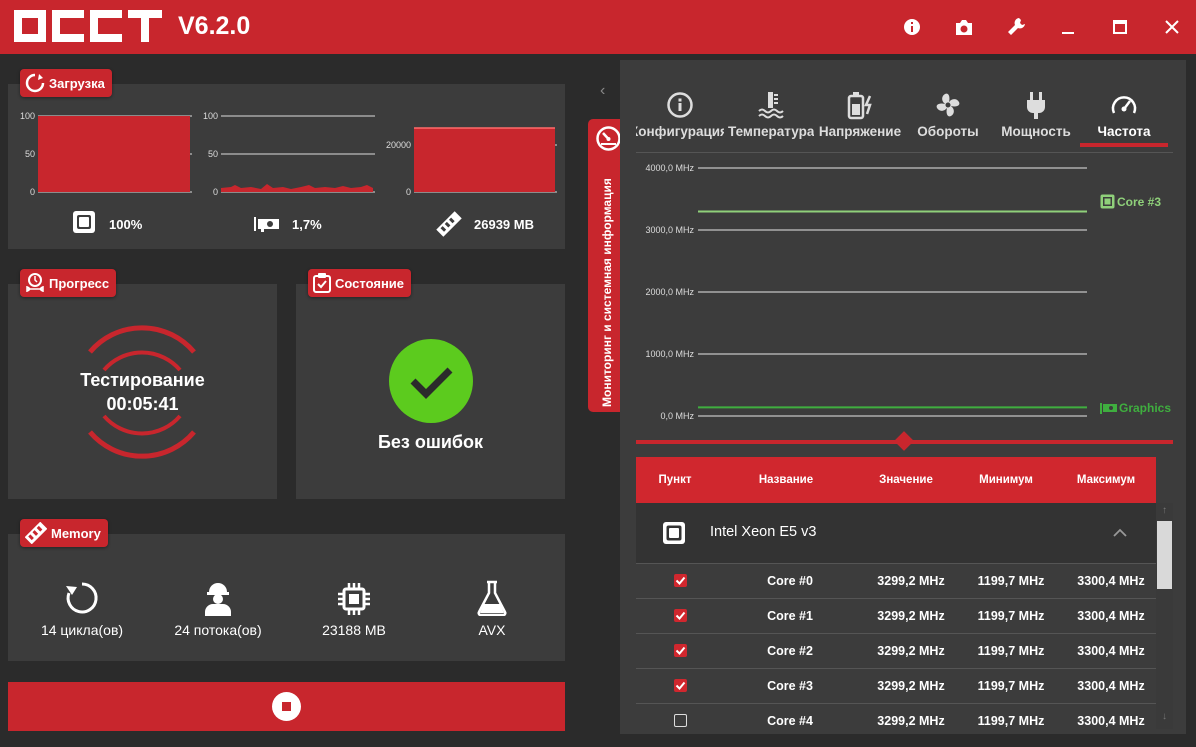 Image resolution: width=1196 pixels, height=747 pixels. What do you see at coordinates (896, 685) in the screenshot?
I see `table-row: Core #3 3299,2 MHz 1199,7 MHz 3300,4 MHz` at bounding box center [896, 685].